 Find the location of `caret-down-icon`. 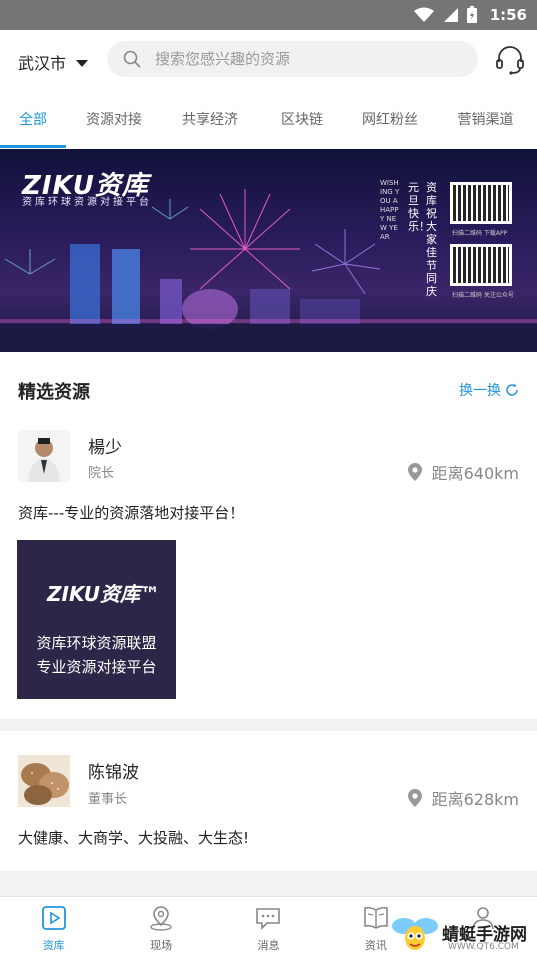

caret-down-icon is located at coordinates (82, 63).